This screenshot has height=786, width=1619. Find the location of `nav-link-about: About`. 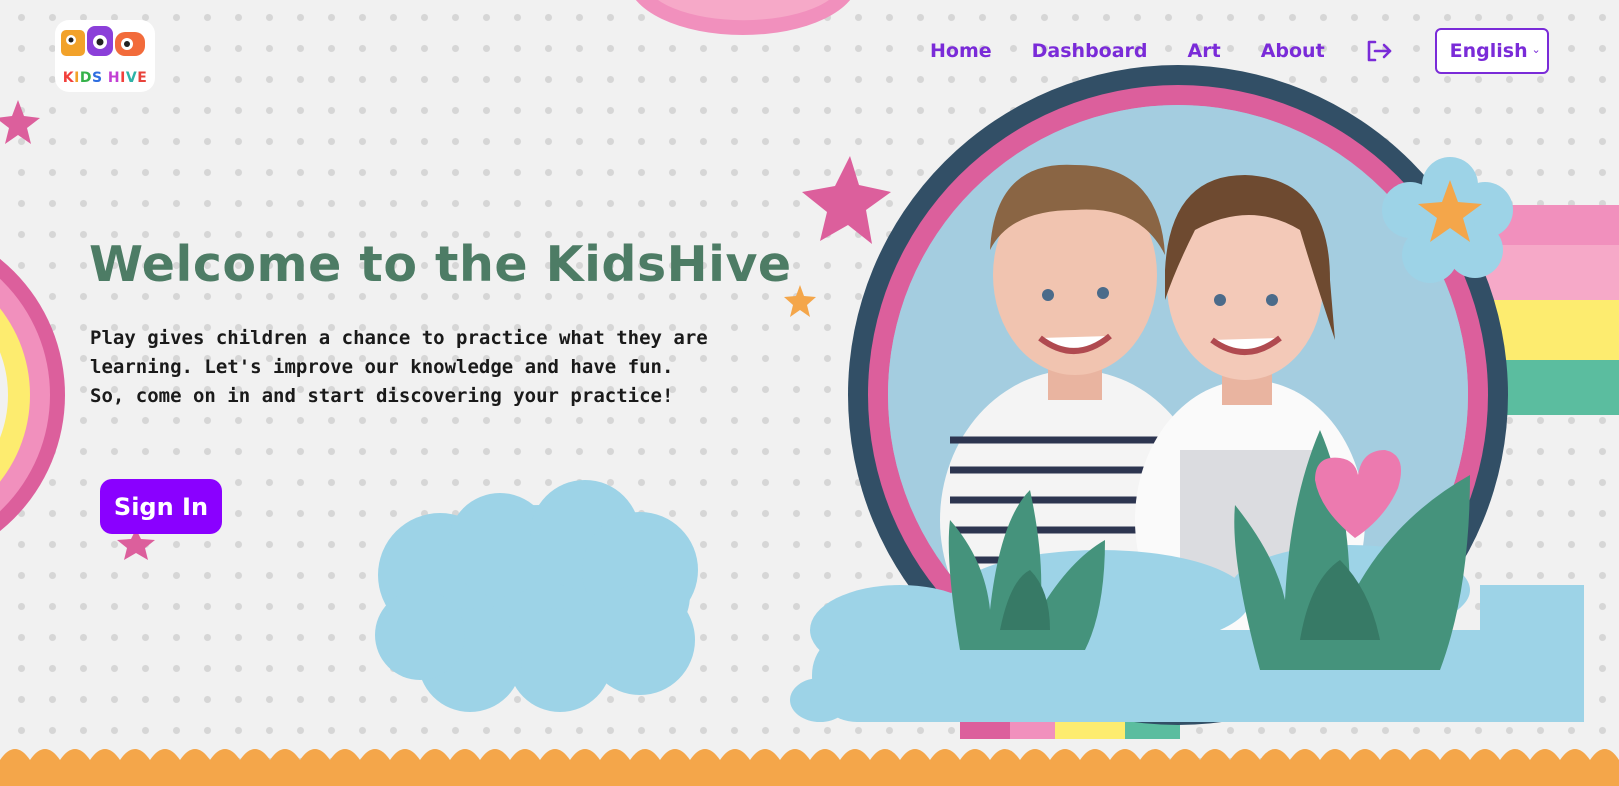

nav-link-about: About is located at coordinates (1293, 51).